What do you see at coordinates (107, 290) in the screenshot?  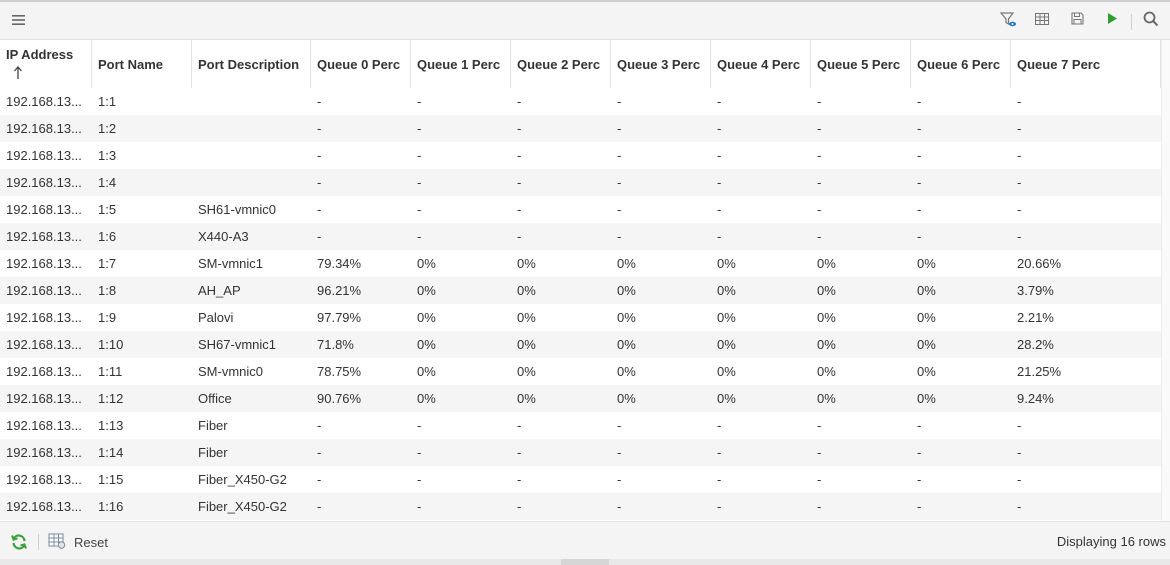 I see `cell-port-name: 1:8` at bounding box center [107, 290].